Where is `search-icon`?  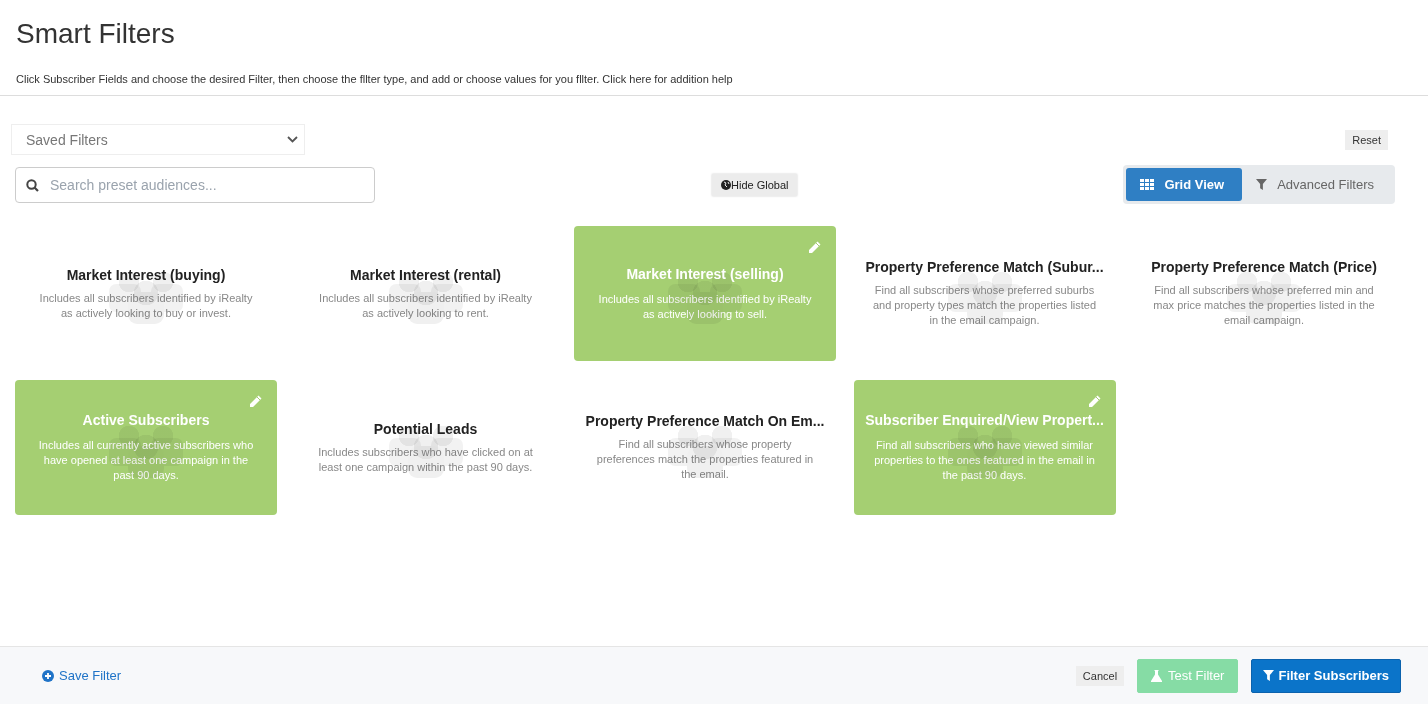 search-icon is located at coordinates (32, 185).